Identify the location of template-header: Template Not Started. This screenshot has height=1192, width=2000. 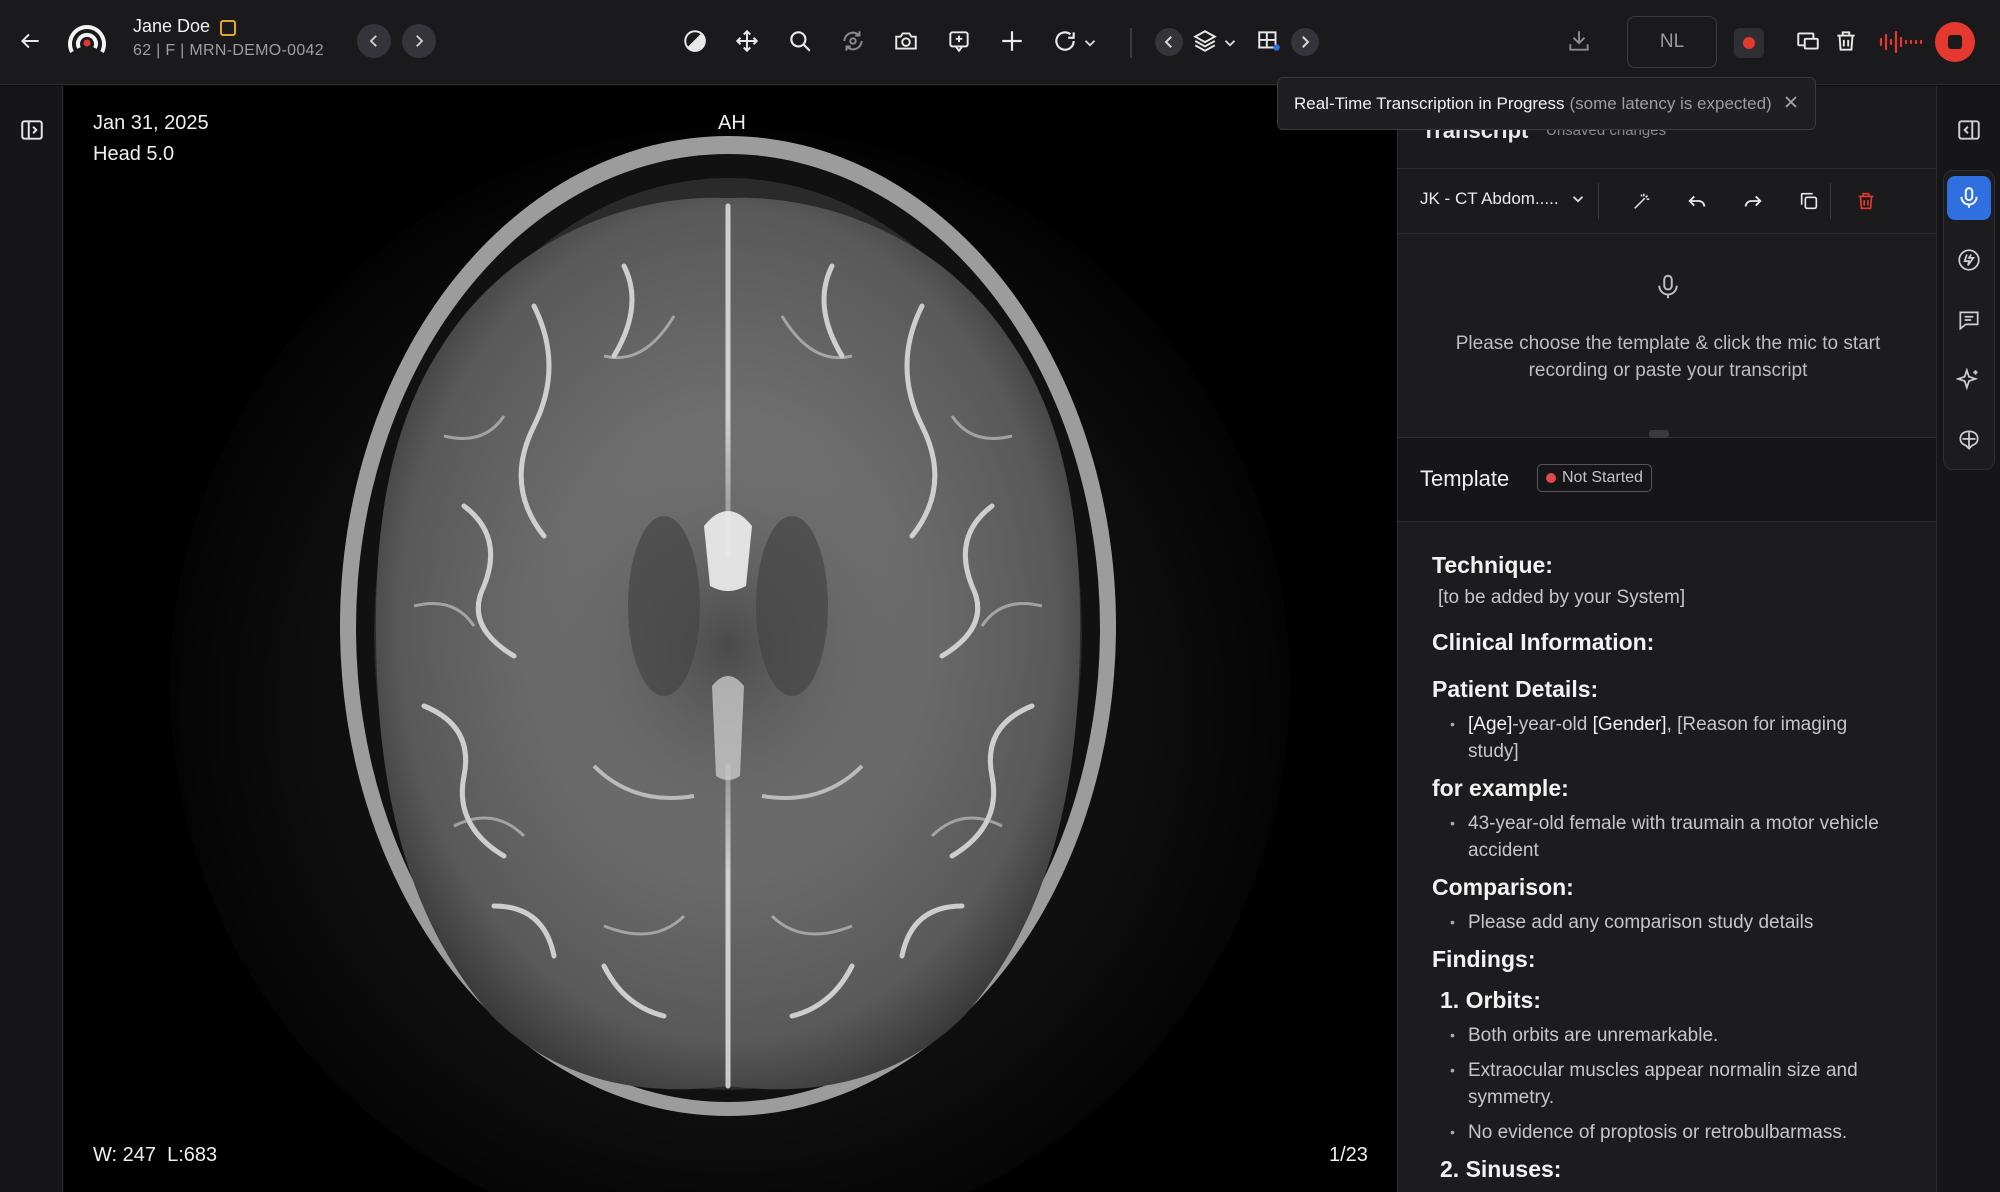
(1667, 480).